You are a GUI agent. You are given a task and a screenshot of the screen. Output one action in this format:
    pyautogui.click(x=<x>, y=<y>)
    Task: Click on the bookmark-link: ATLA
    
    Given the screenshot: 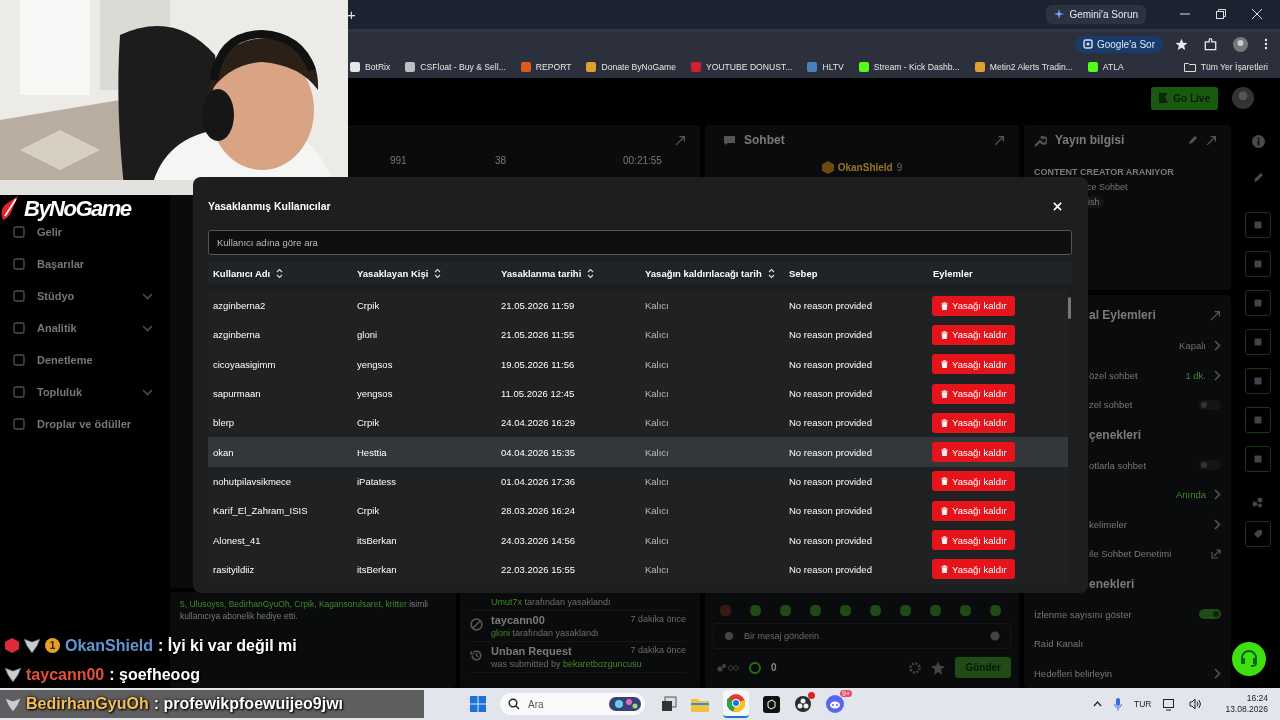 What is the action you would take?
    pyautogui.click(x=1105, y=67)
    